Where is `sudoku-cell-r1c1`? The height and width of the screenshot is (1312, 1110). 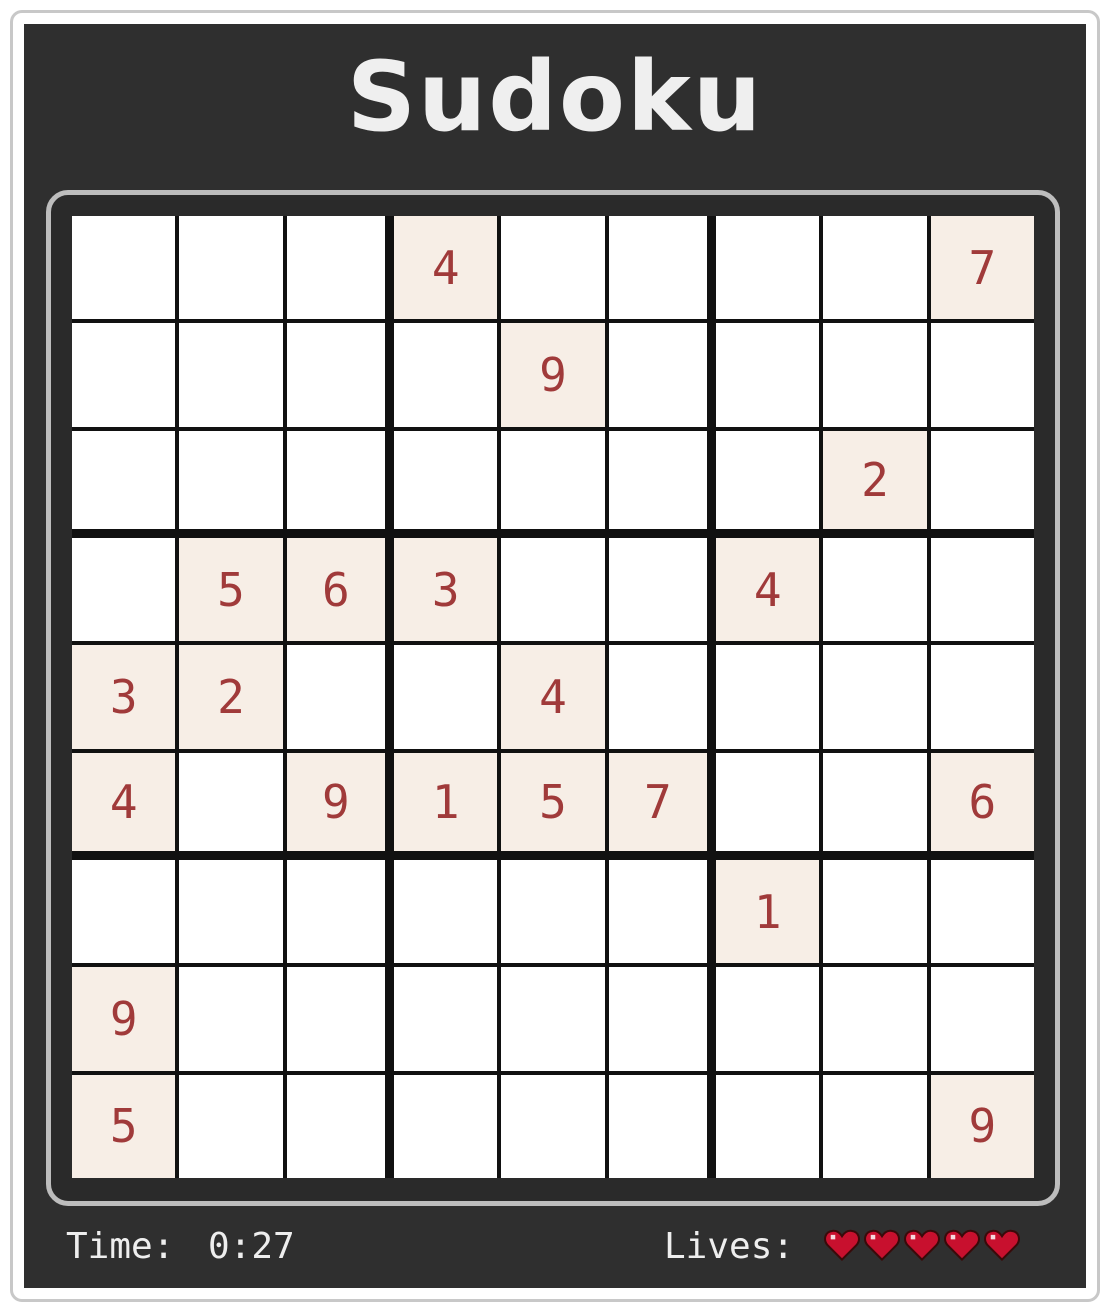
sudoku-cell-r1c1 is located at coordinates (124, 268).